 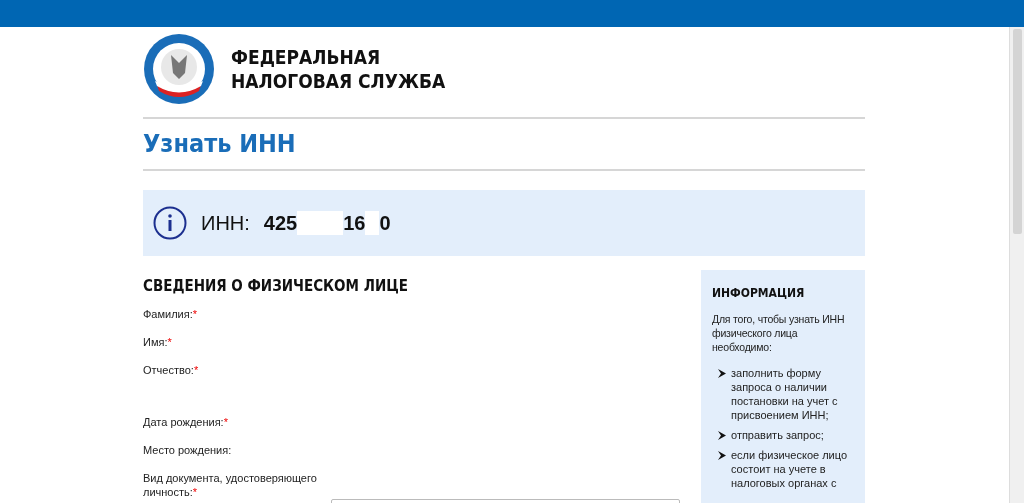 What do you see at coordinates (188, 450) in the screenshot?
I see `field-label: Место рождения:` at bounding box center [188, 450].